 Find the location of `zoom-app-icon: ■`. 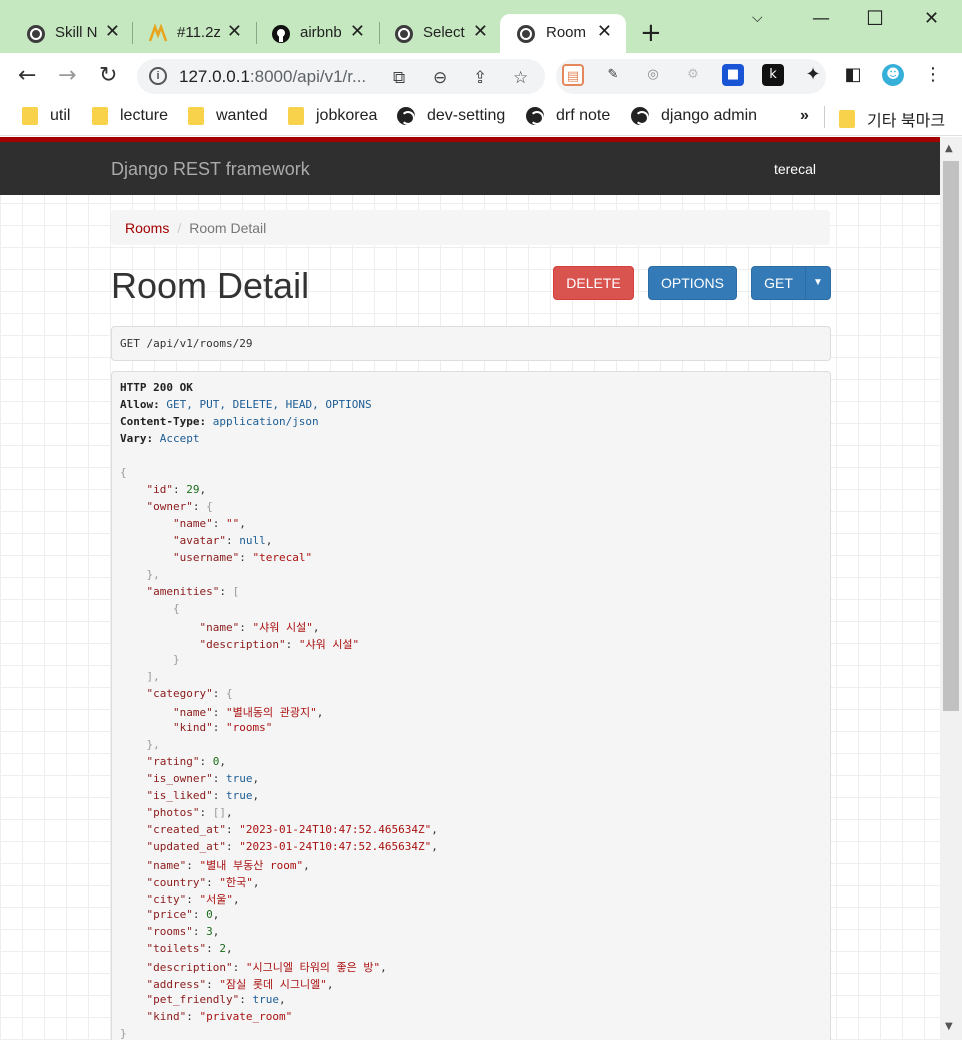

zoom-app-icon: ■ is located at coordinates (733, 75).